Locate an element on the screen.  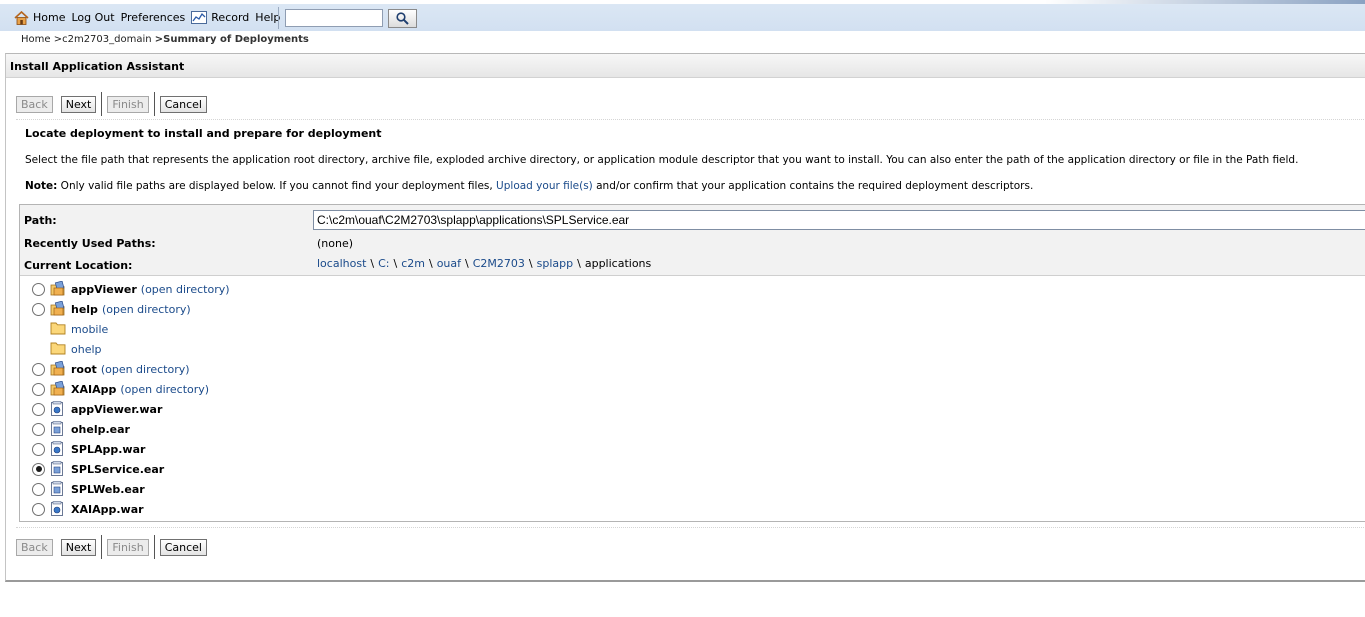
file-row: ohelp is located at coordinates (67, 349).